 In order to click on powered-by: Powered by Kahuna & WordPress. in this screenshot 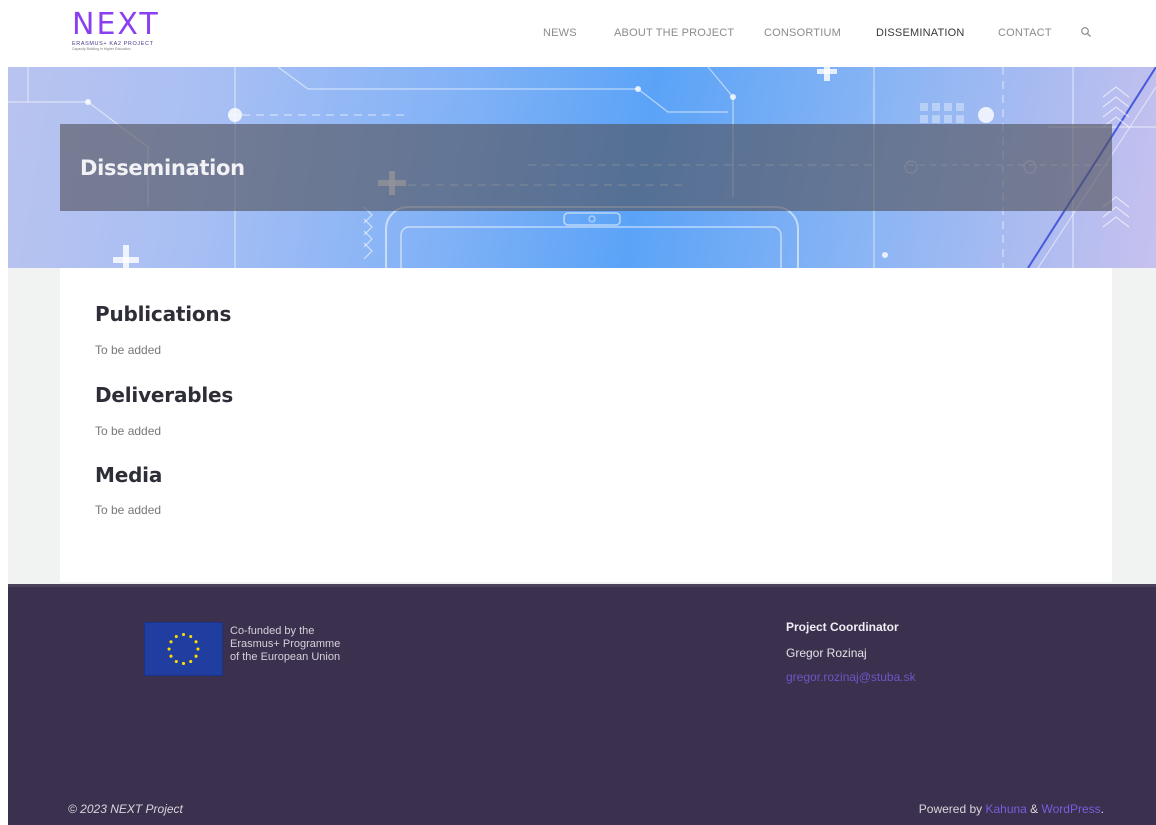, I will do `click(1011, 809)`.